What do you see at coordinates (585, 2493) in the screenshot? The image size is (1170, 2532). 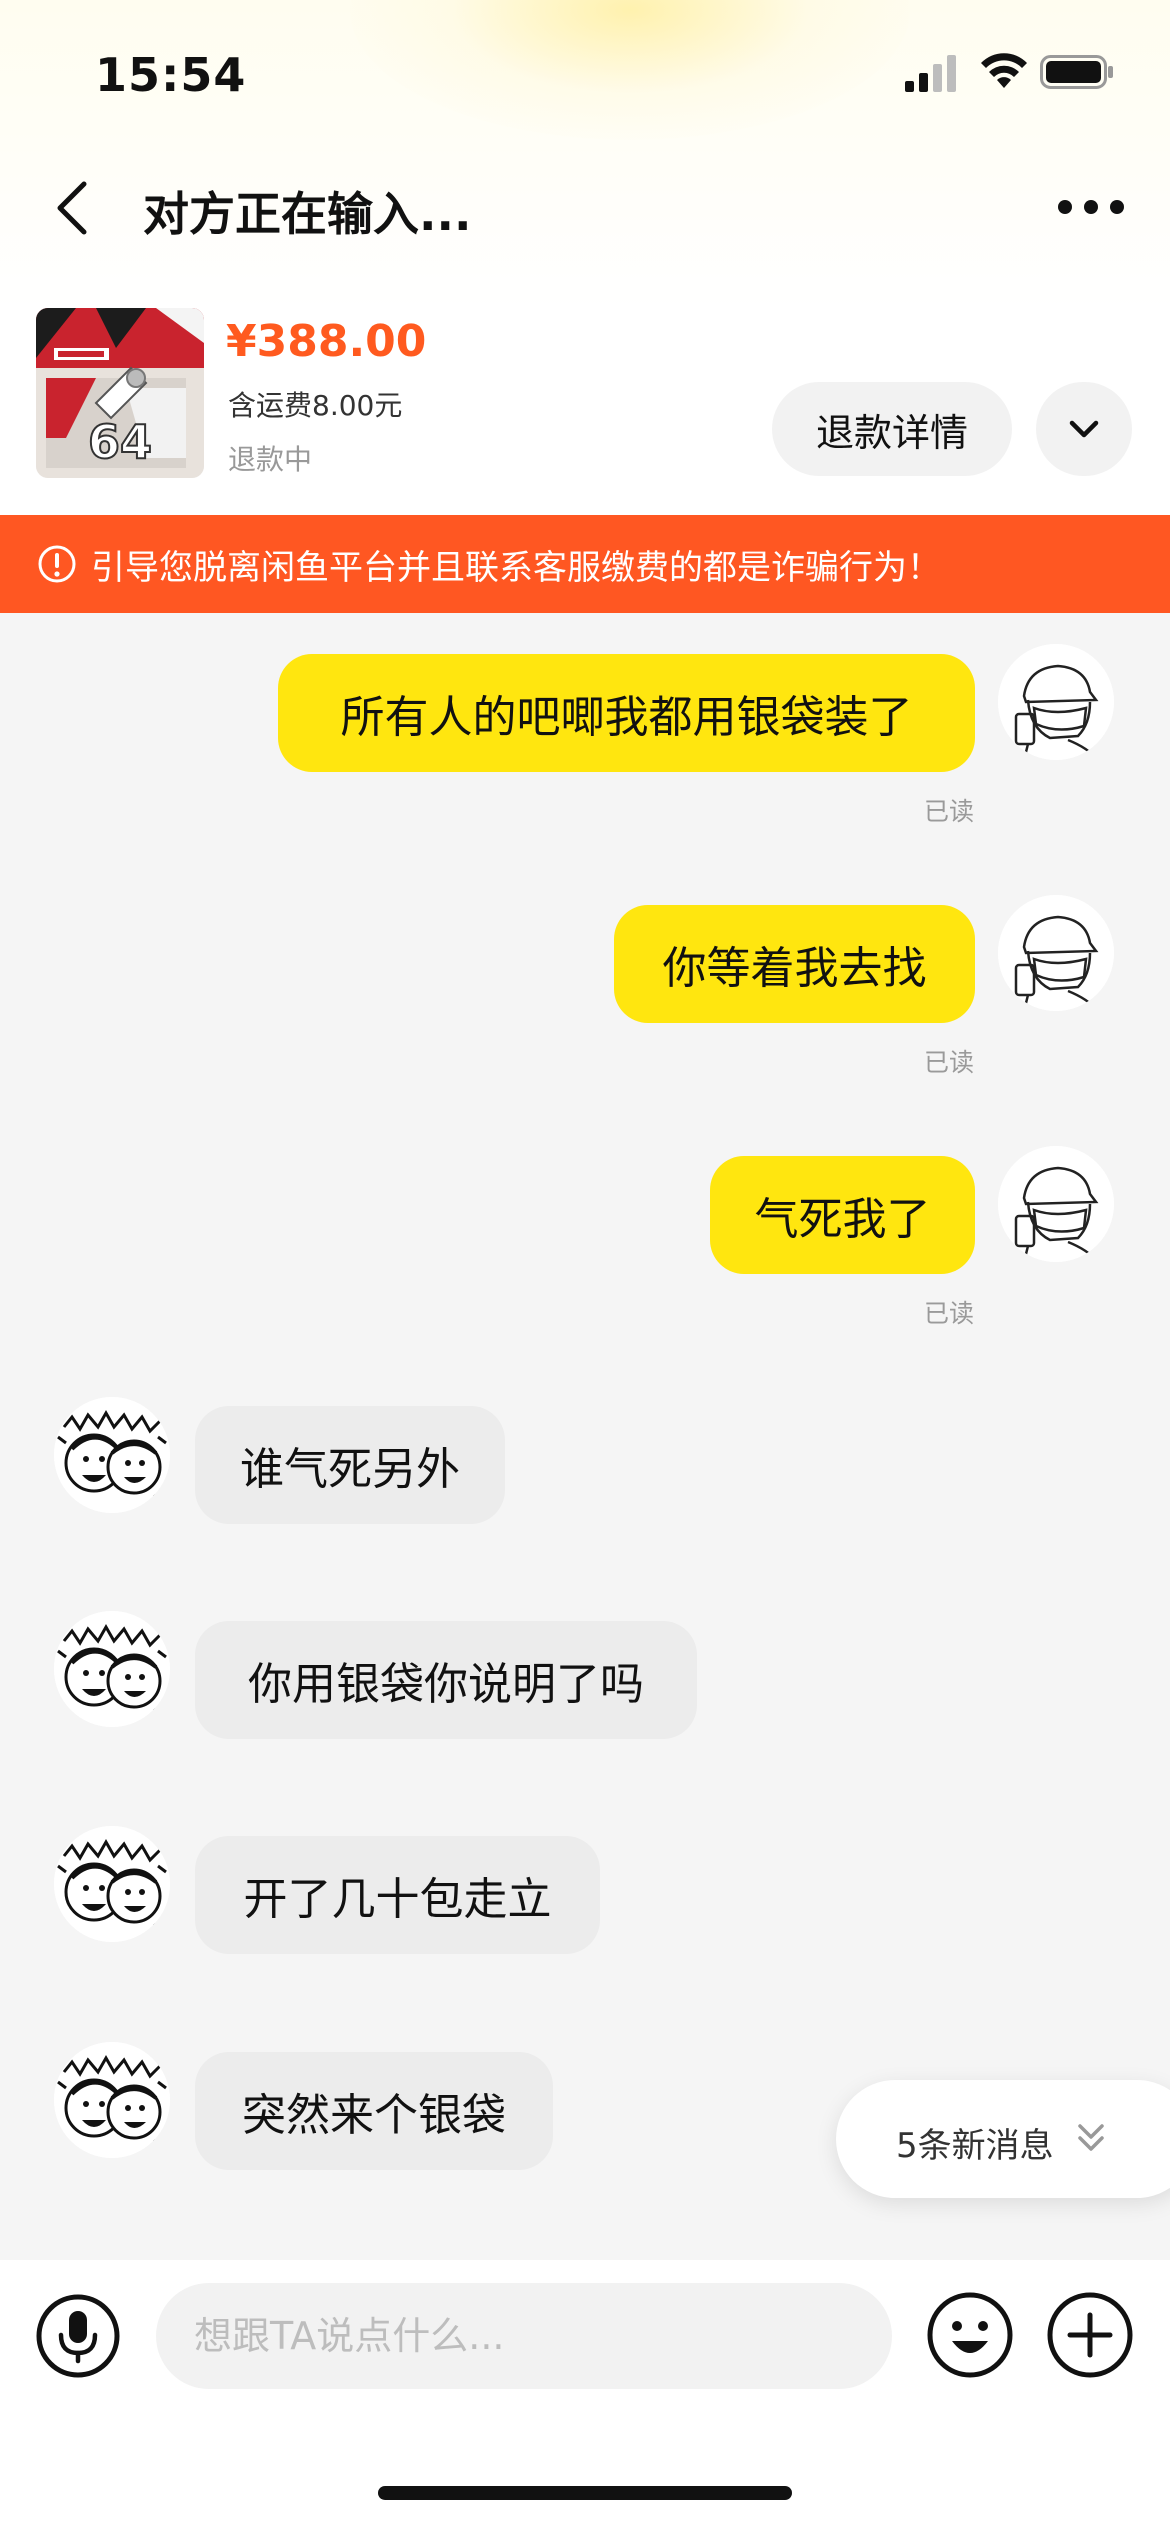 I see `home-indicator` at bounding box center [585, 2493].